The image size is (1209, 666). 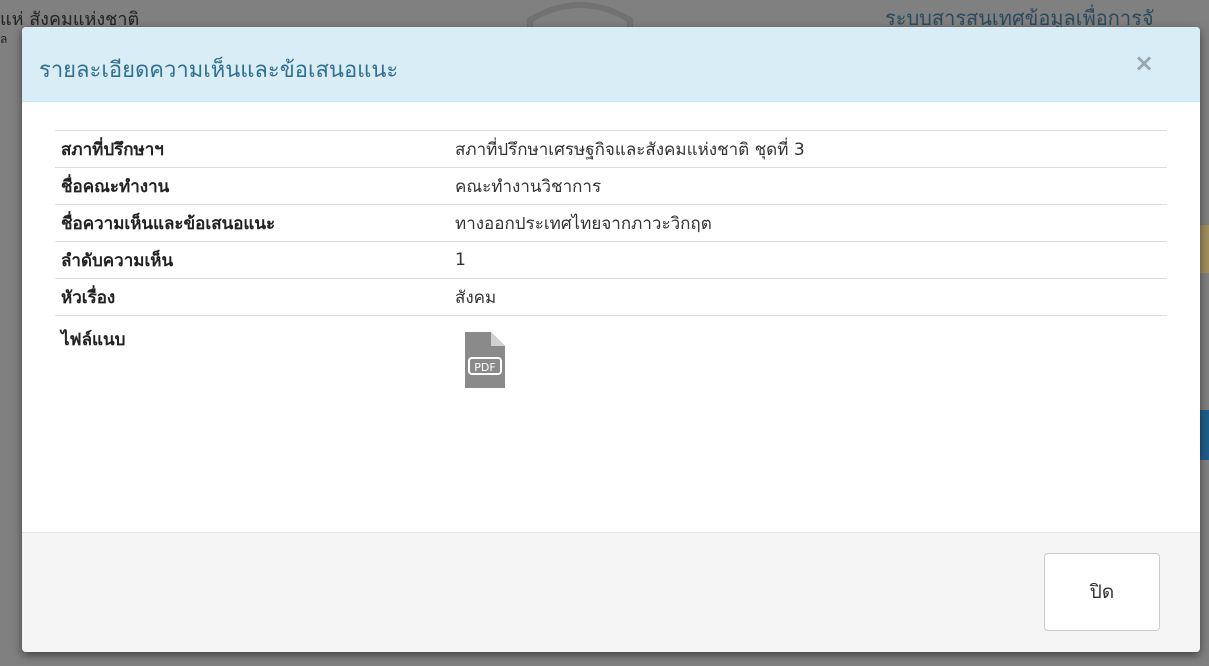 What do you see at coordinates (808, 260) in the screenshot?
I see `row-value-comment-order: 1` at bounding box center [808, 260].